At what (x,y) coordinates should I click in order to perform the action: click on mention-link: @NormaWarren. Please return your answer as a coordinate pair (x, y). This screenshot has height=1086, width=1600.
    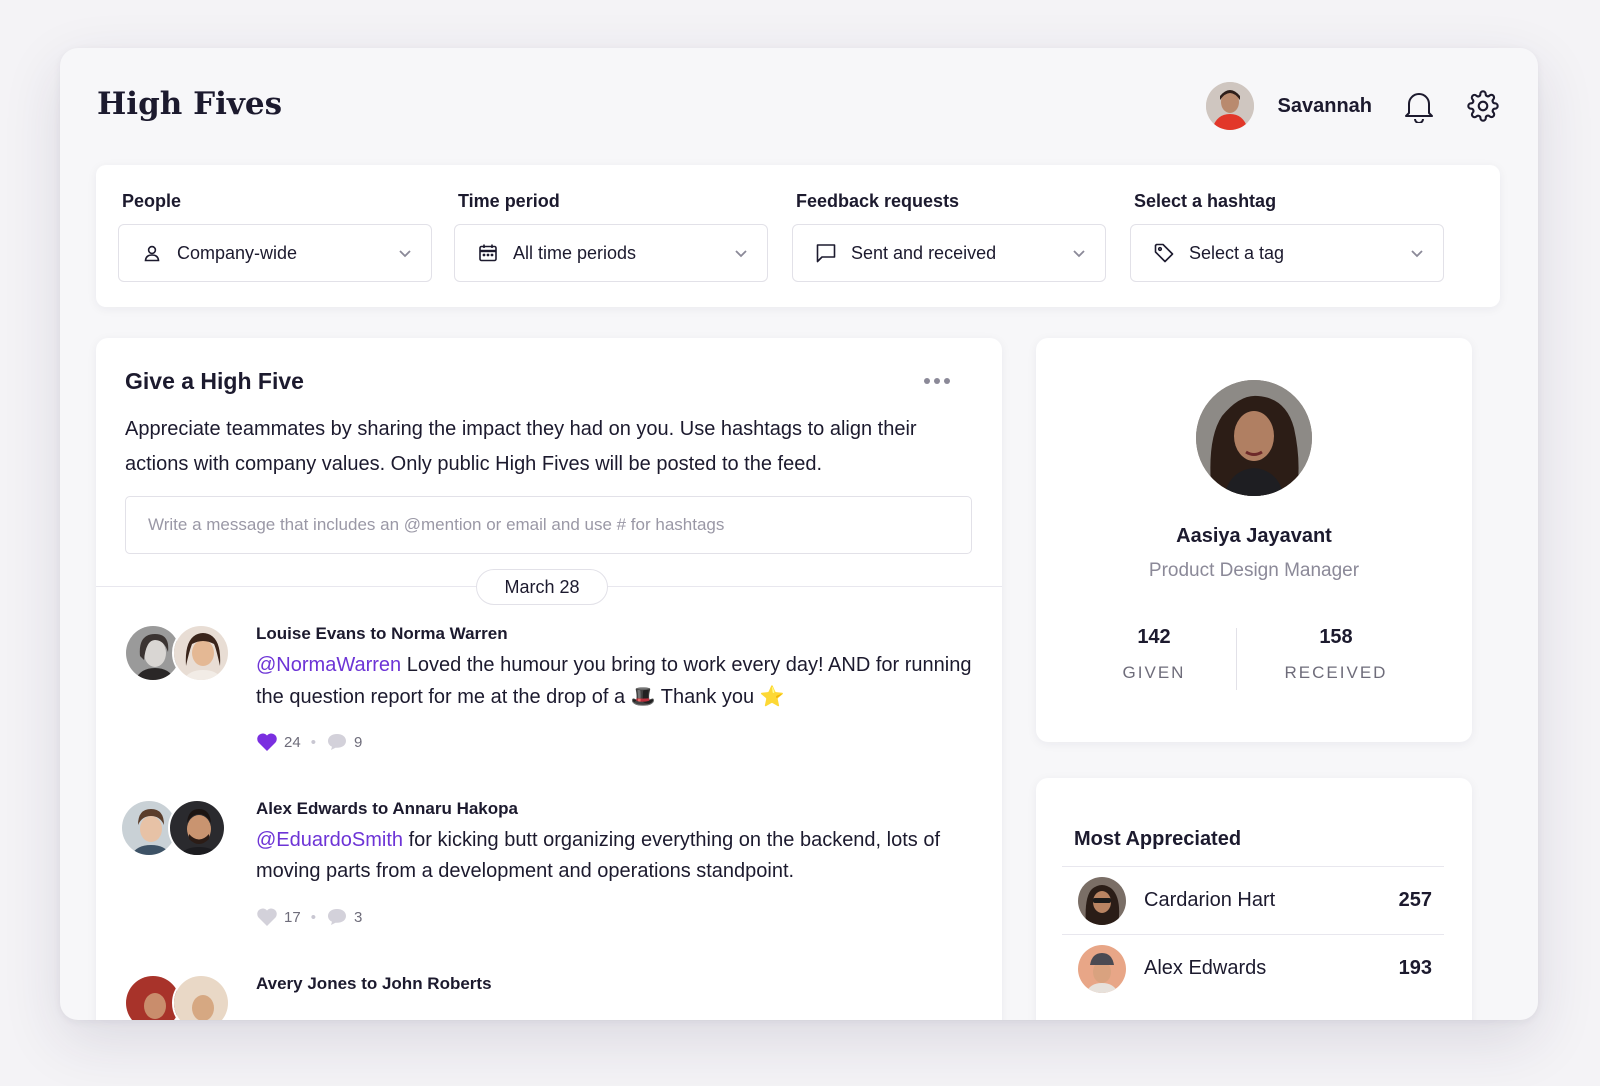
    Looking at the image, I should click on (328, 665).